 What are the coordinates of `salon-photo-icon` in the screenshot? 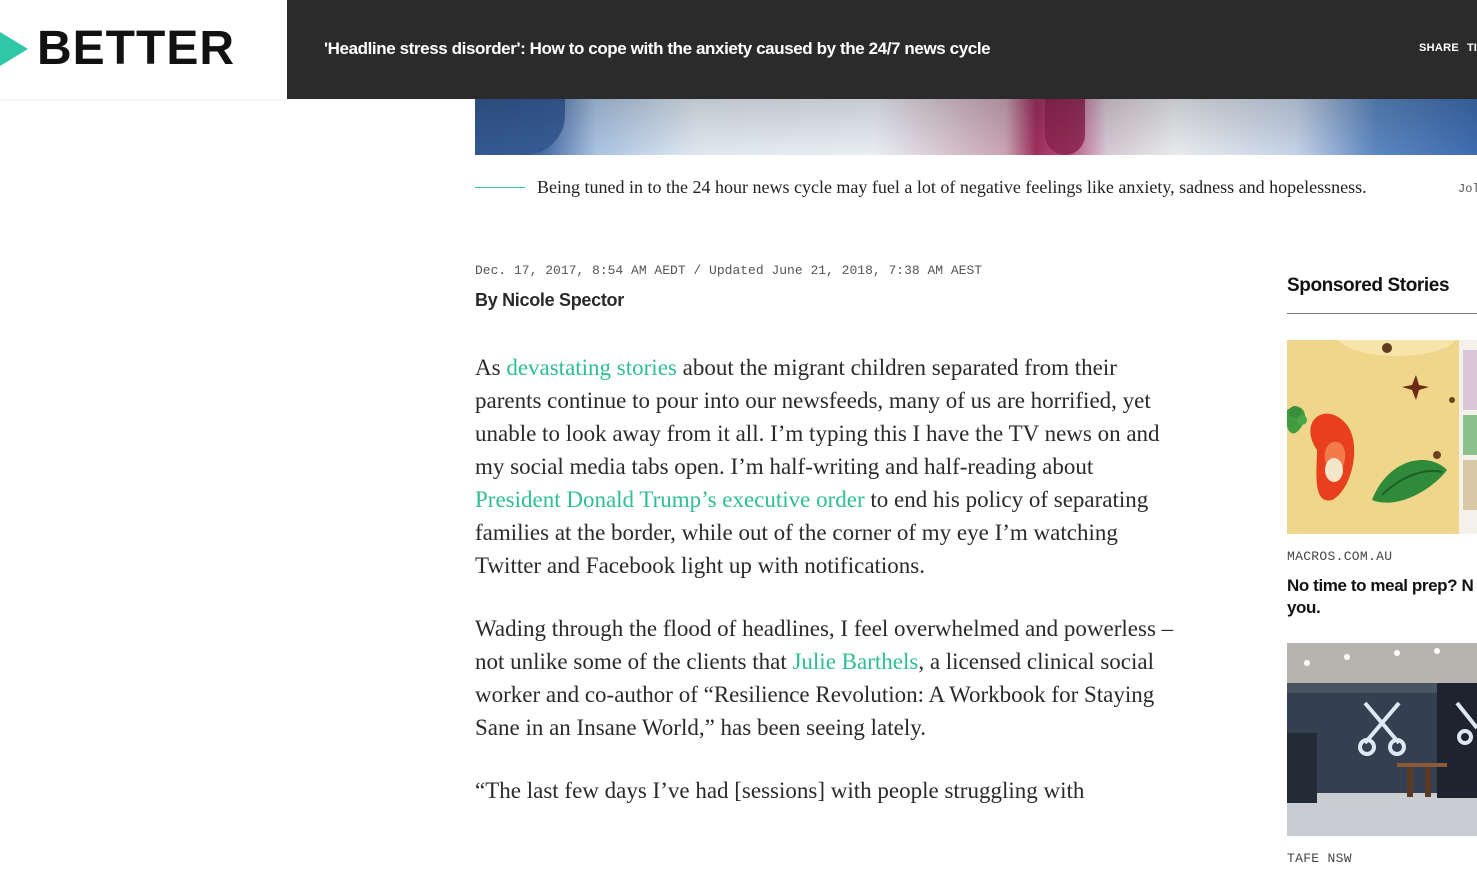 It's located at (1382, 739).